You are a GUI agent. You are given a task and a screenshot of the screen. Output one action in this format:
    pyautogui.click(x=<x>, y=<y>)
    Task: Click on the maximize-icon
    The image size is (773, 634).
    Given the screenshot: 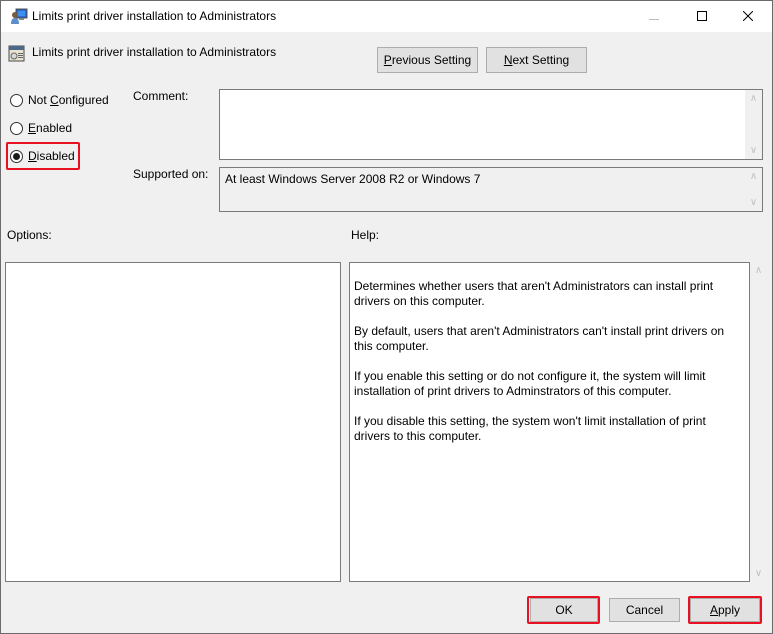 What is the action you would take?
    pyautogui.click(x=702, y=17)
    